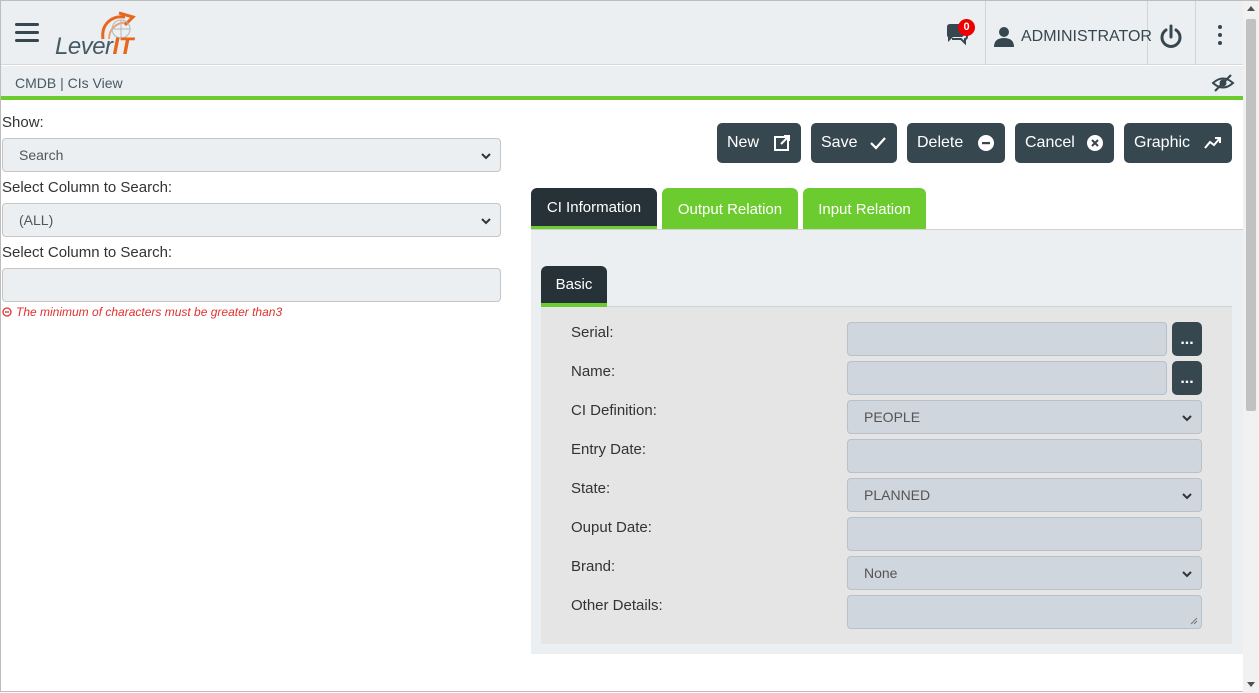  Describe the element at coordinates (1178, 143) in the screenshot. I see `graphic-button: Graphic` at that location.